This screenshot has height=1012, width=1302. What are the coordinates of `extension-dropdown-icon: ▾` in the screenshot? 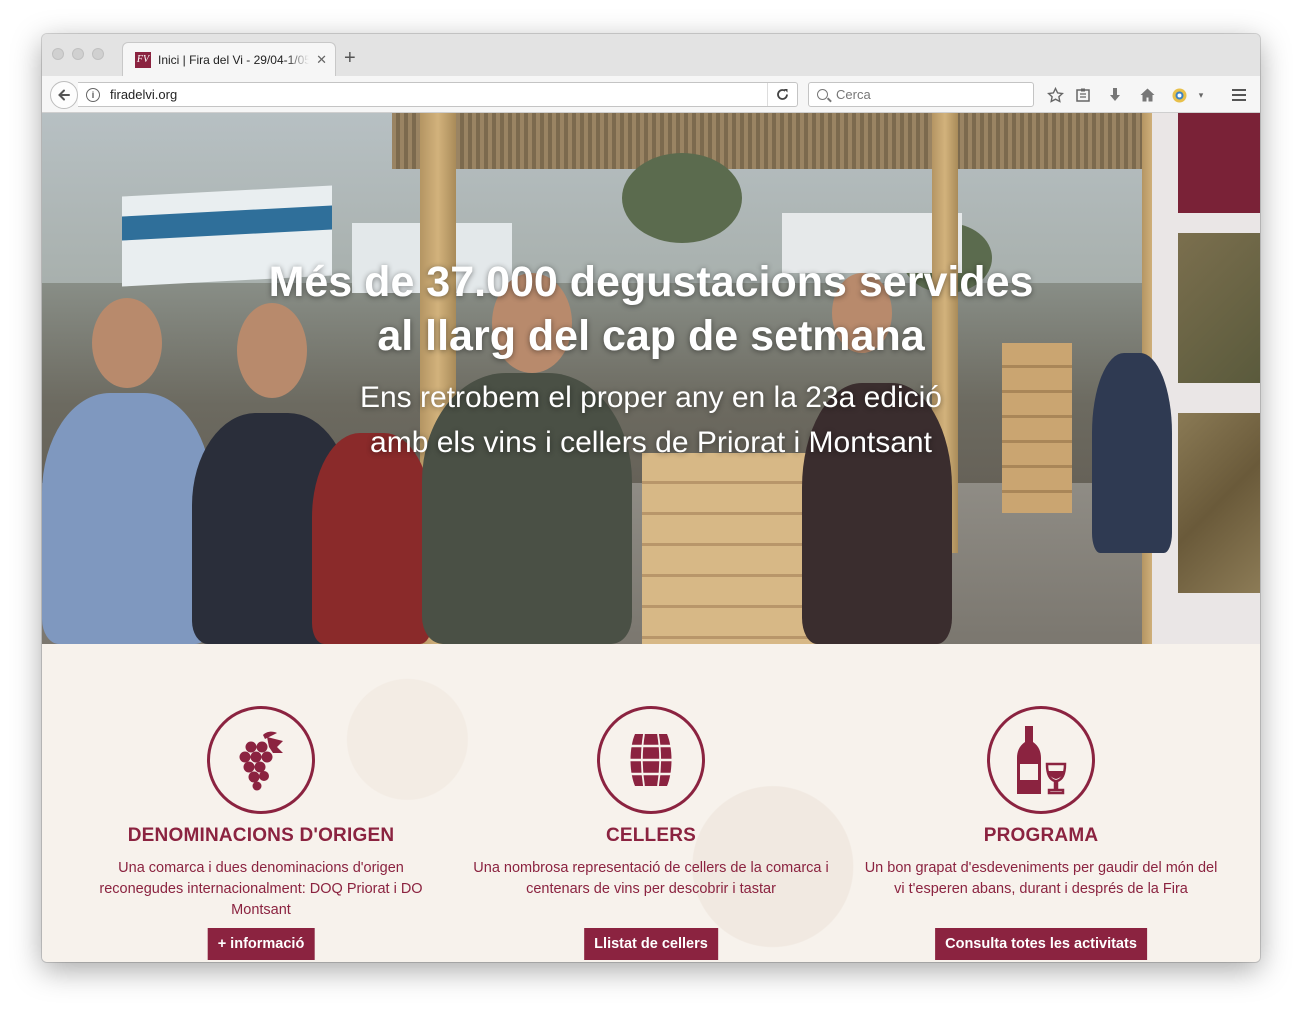 It's located at (1201, 95).